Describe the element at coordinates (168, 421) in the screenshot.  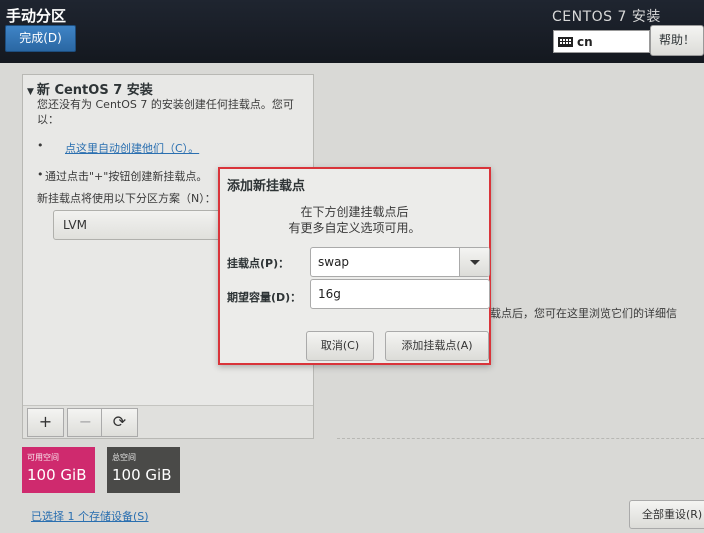
I see `mount-point-toolbar: + − ⟳` at that location.